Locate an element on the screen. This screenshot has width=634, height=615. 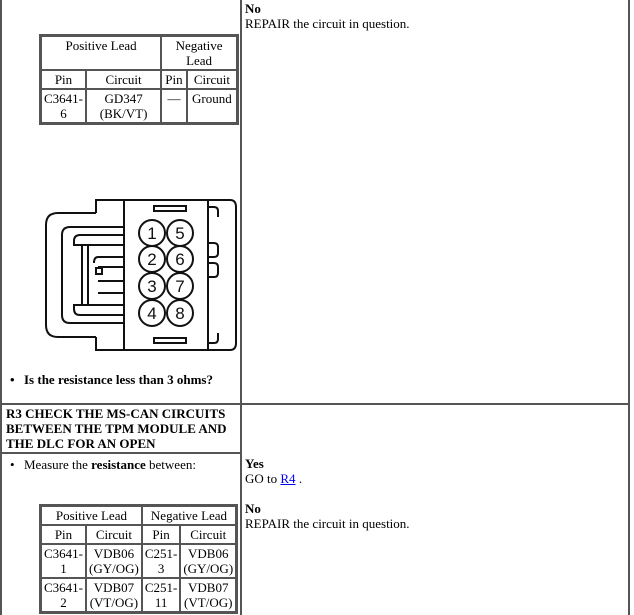
pos-pin: C3641-2 is located at coordinates (63, 595).